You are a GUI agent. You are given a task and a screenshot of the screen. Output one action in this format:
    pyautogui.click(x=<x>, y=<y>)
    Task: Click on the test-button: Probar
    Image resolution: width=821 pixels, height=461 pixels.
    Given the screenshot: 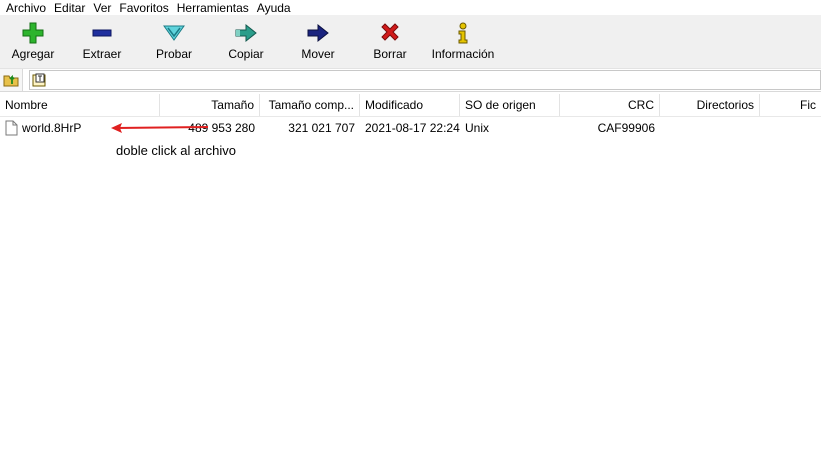 What is the action you would take?
    pyautogui.click(x=174, y=41)
    